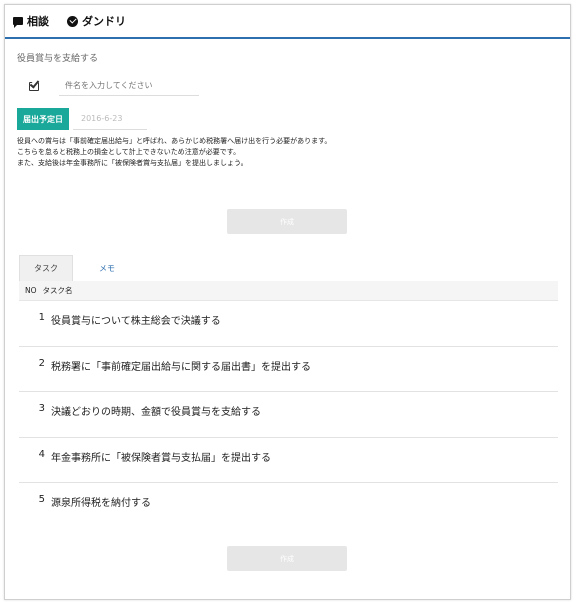 The width and height of the screenshot is (575, 604). I want to click on nav-dandori: ダンドリ, so click(96, 21).